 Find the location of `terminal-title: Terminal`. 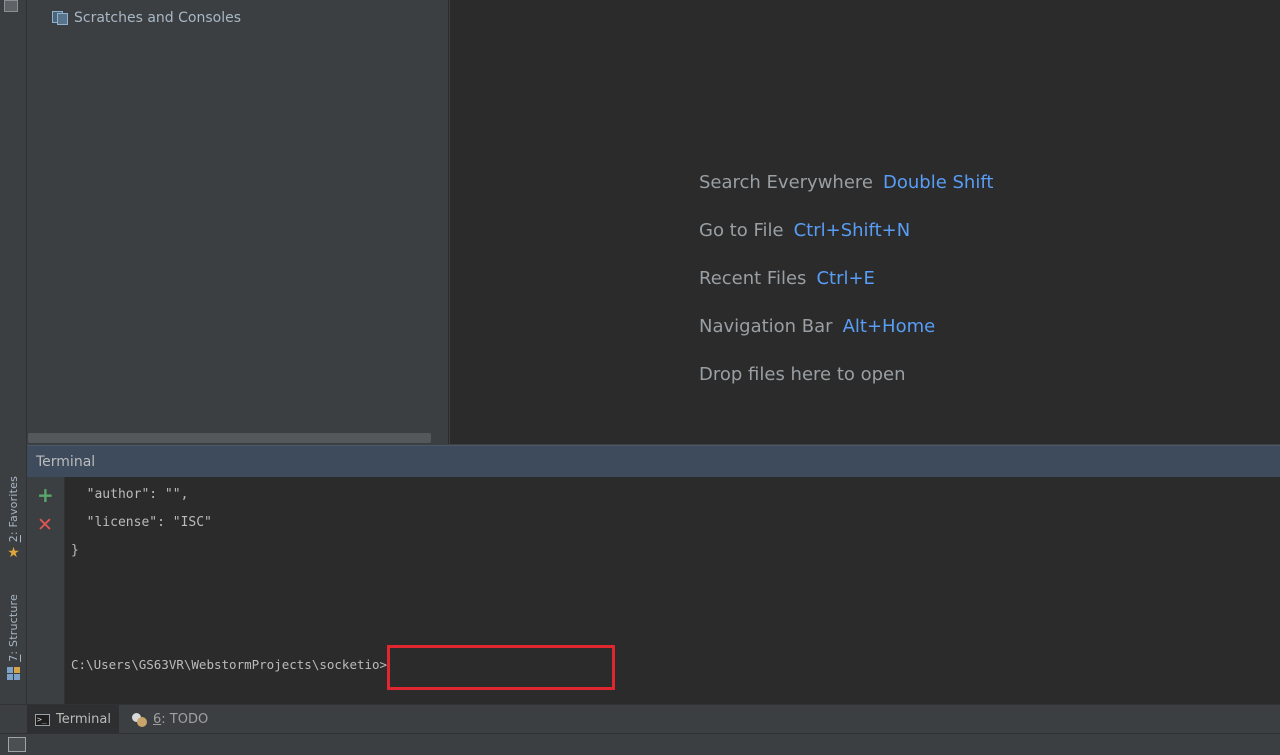

terminal-title: Terminal is located at coordinates (66, 462).